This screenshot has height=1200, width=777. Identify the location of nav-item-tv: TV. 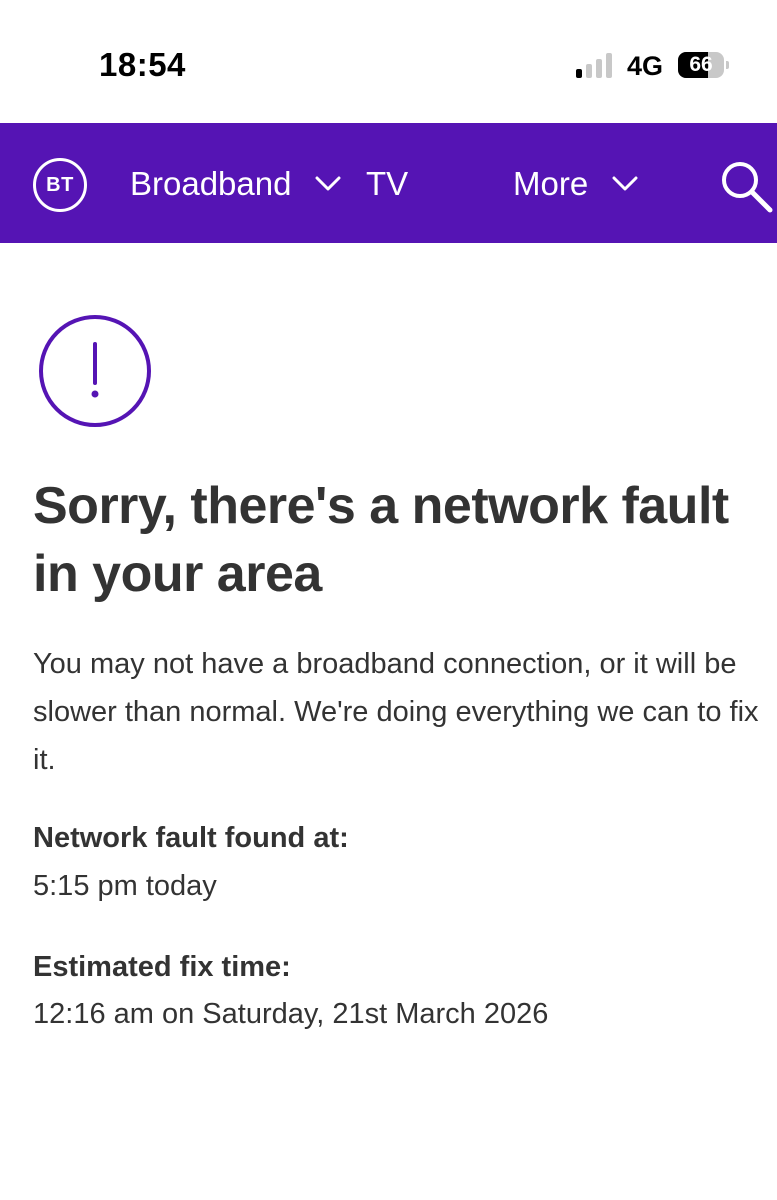
(387, 184).